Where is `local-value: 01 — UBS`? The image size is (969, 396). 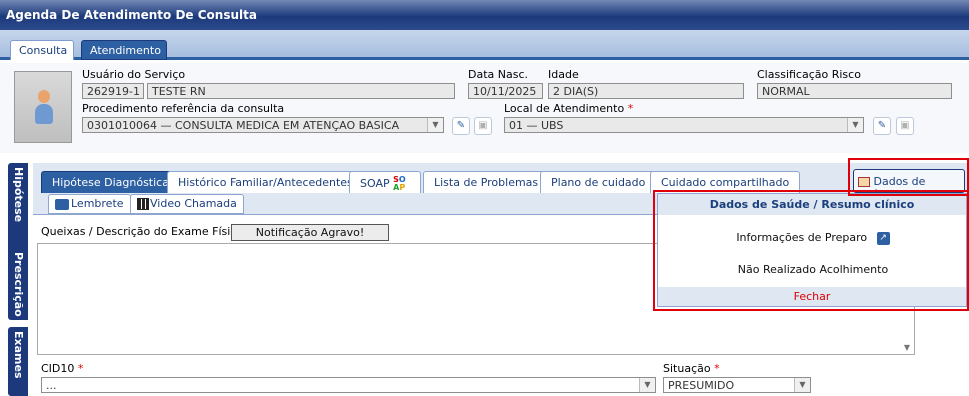 local-value: 01 — UBS is located at coordinates (536, 125).